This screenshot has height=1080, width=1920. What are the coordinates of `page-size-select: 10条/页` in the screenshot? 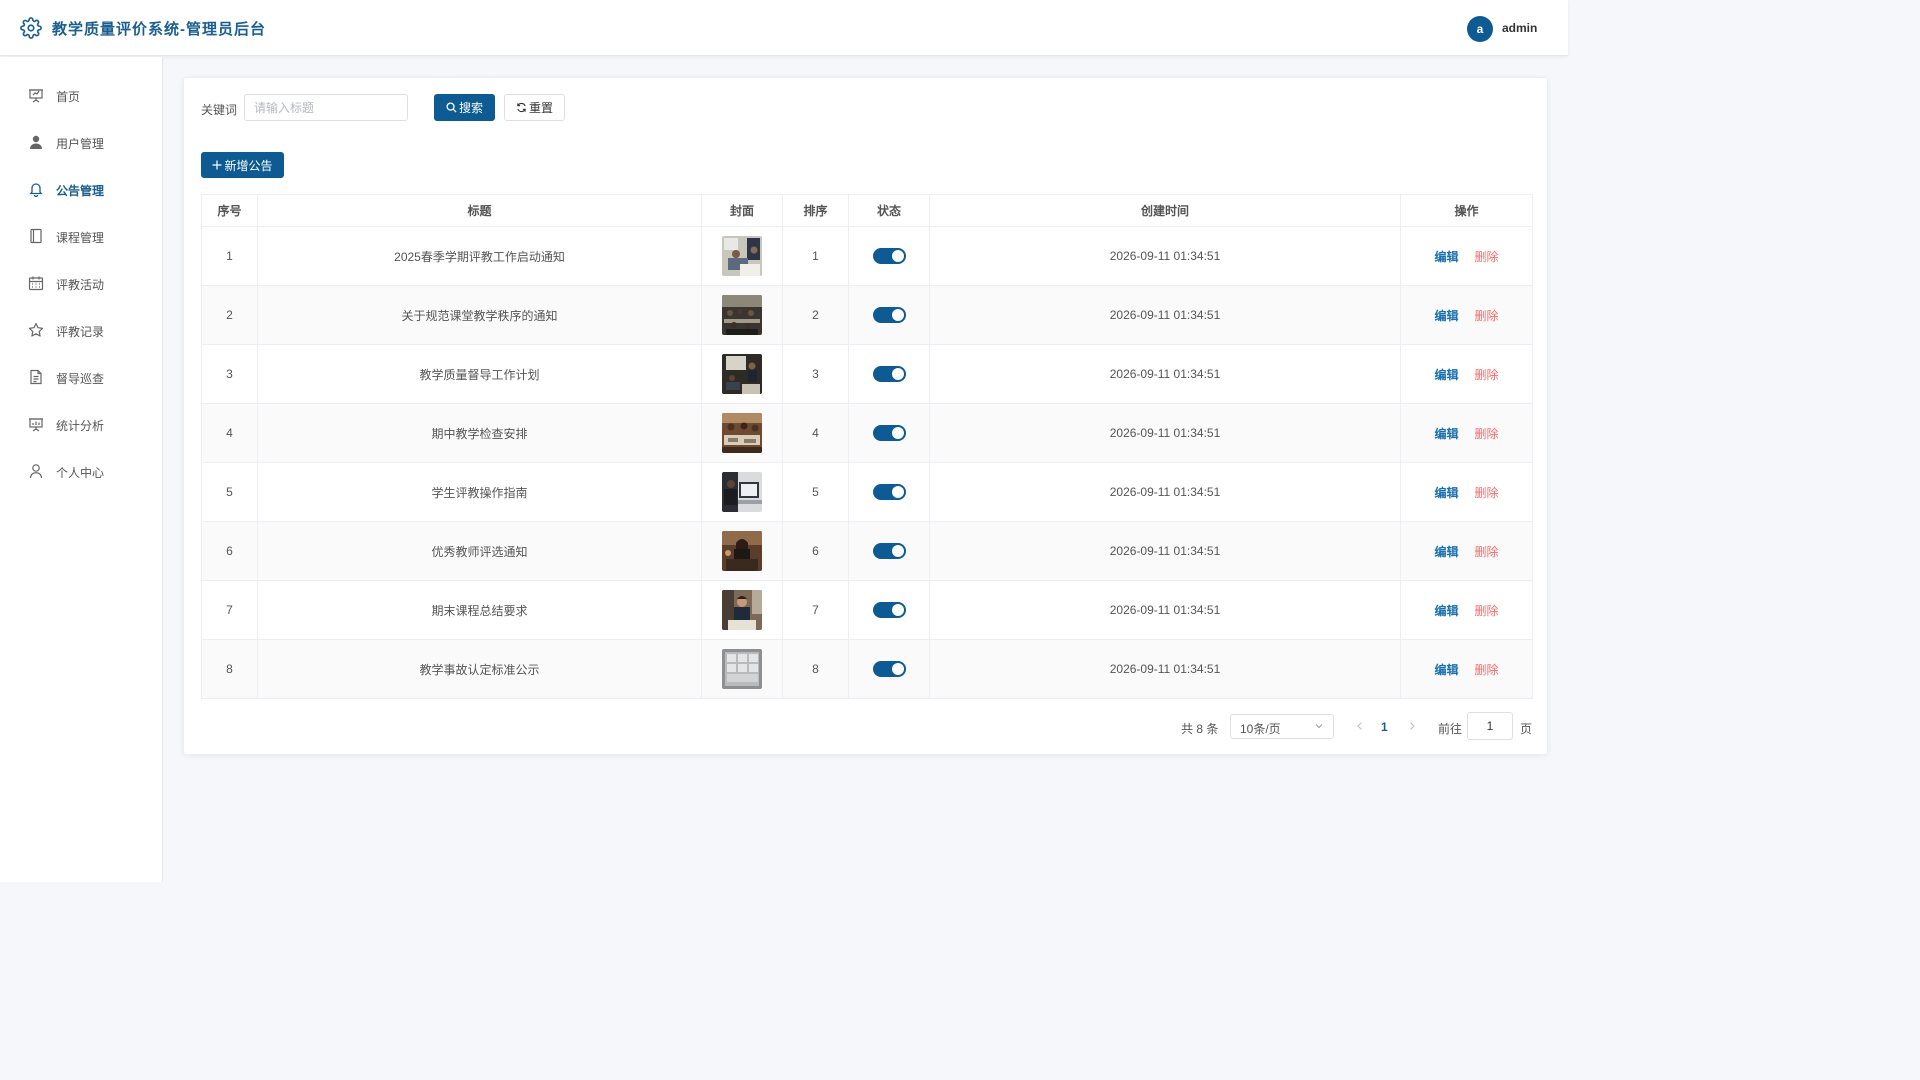 It's located at (1282, 726).